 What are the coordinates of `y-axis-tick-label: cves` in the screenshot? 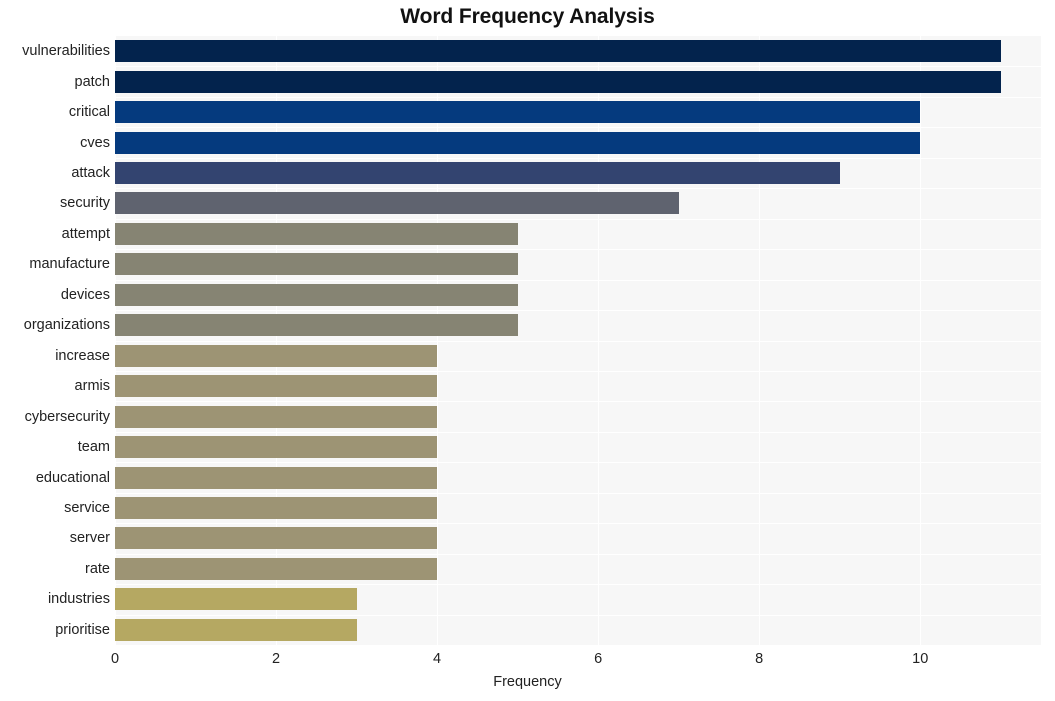 It's located at (95, 142).